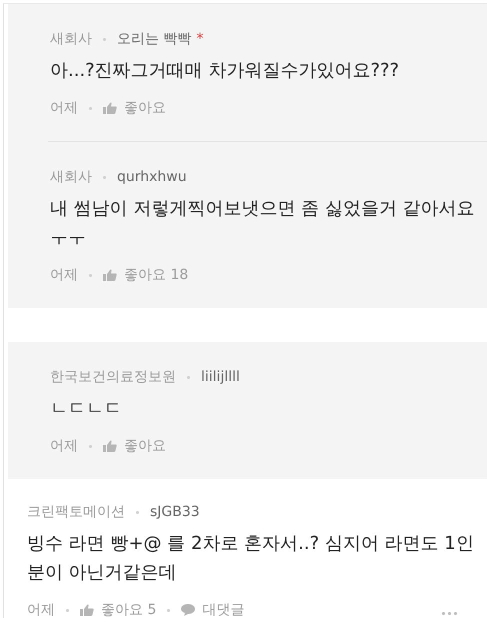  What do you see at coordinates (156, 275) in the screenshot?
I see `like-button: 좋아요 18` at bounding box center [156, 275].